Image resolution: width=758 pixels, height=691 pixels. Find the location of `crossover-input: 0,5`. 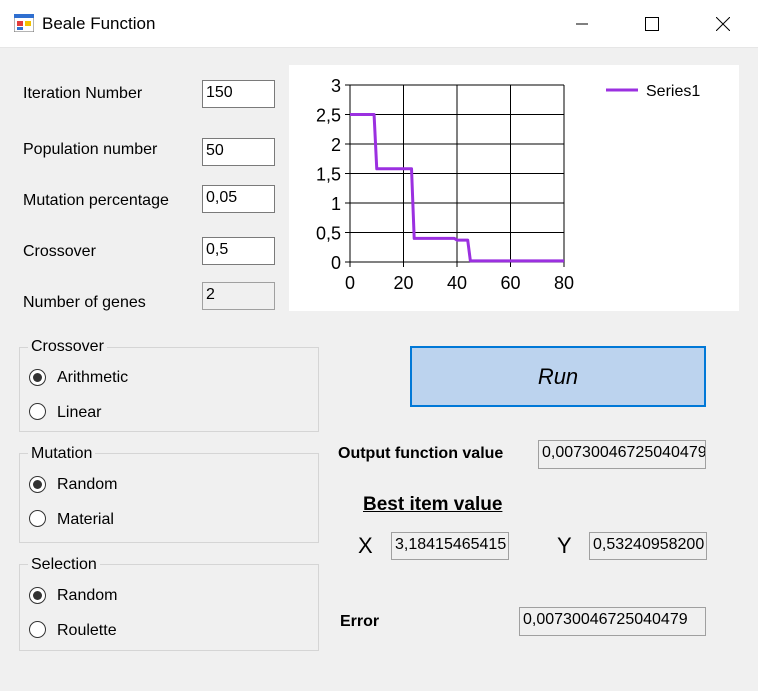

crossover-input: 0,5 is located at coordinates (238, 251).